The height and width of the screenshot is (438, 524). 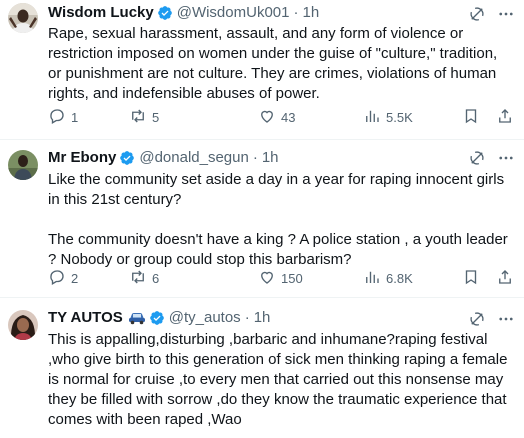 I want to click on action-bar: 2 6 150 6.8K, so click(x=281, y=278).